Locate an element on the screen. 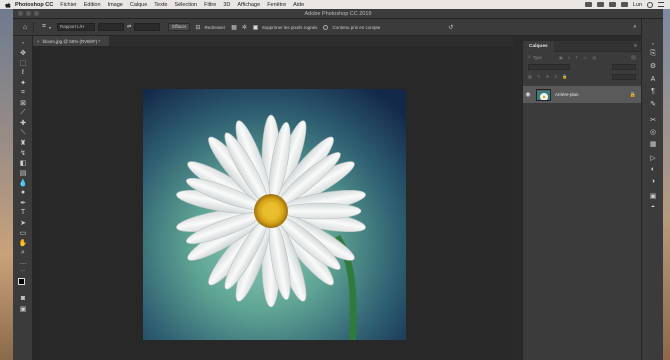 This screenshot has height=360, width=670. brushes-panel-icon: ✂ is located at coordinates (653, 119).